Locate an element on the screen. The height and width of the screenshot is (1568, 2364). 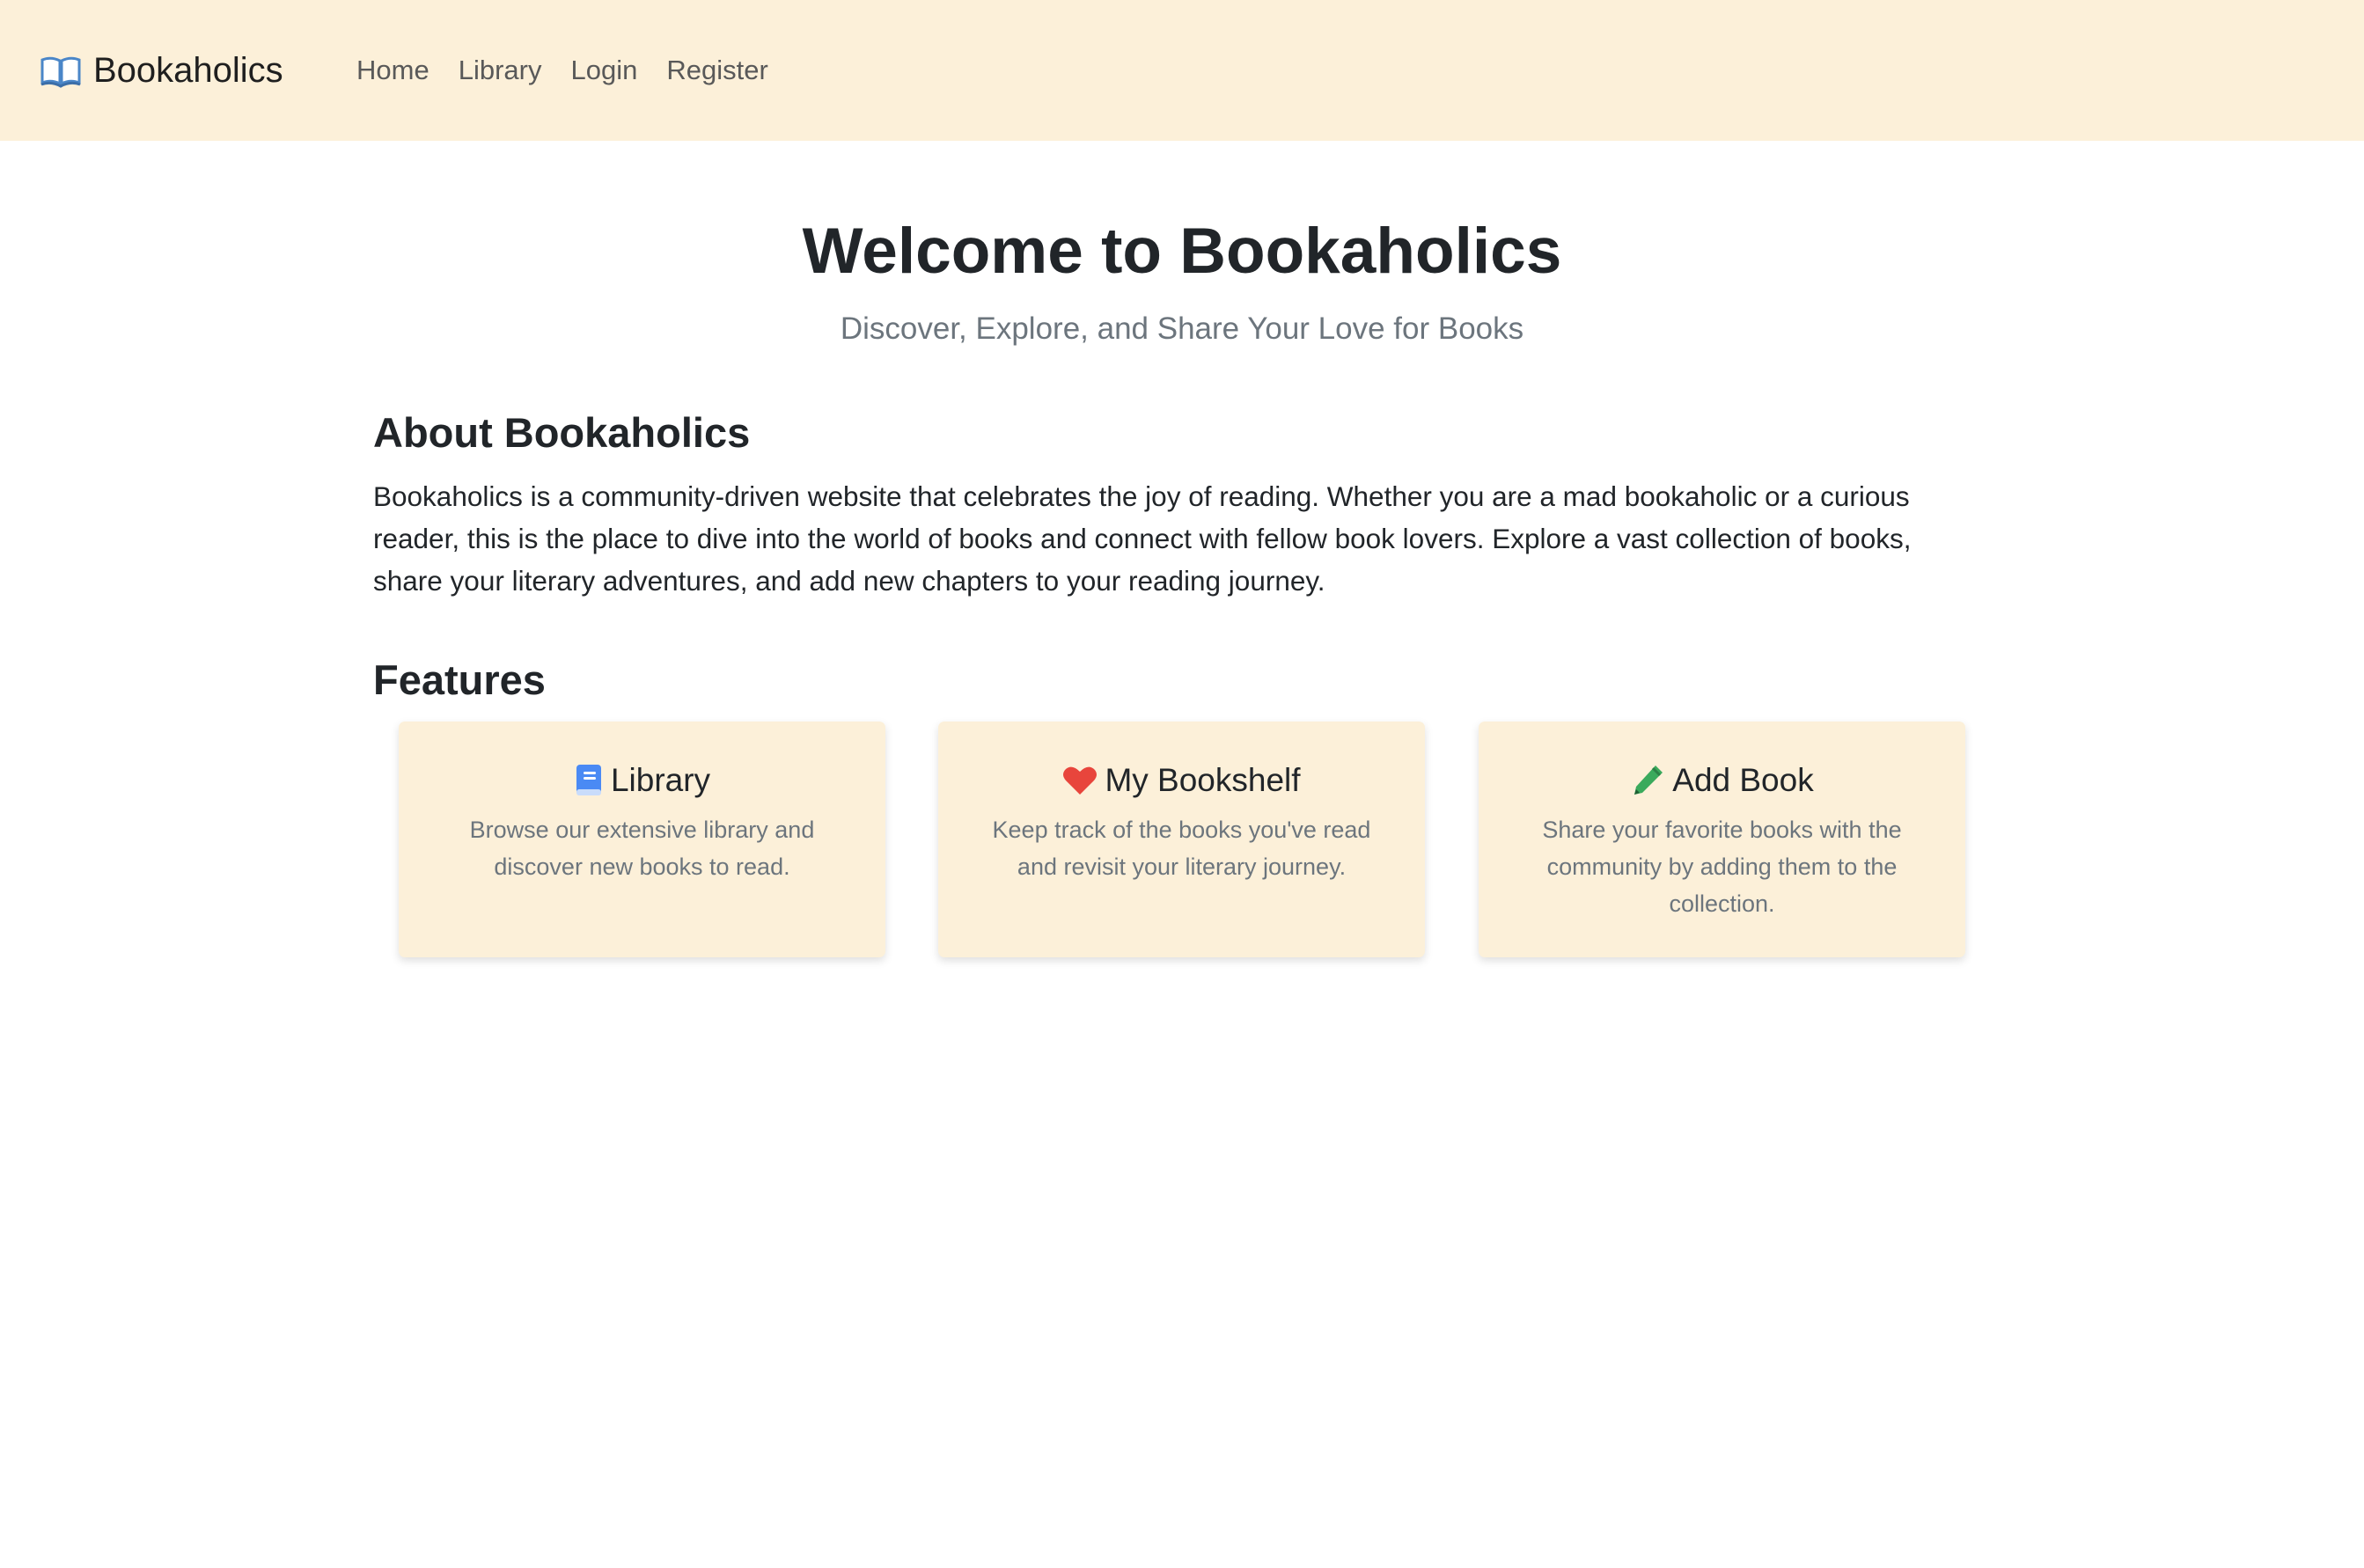
nav-link-home: Home is located at coordinates (392, 70).